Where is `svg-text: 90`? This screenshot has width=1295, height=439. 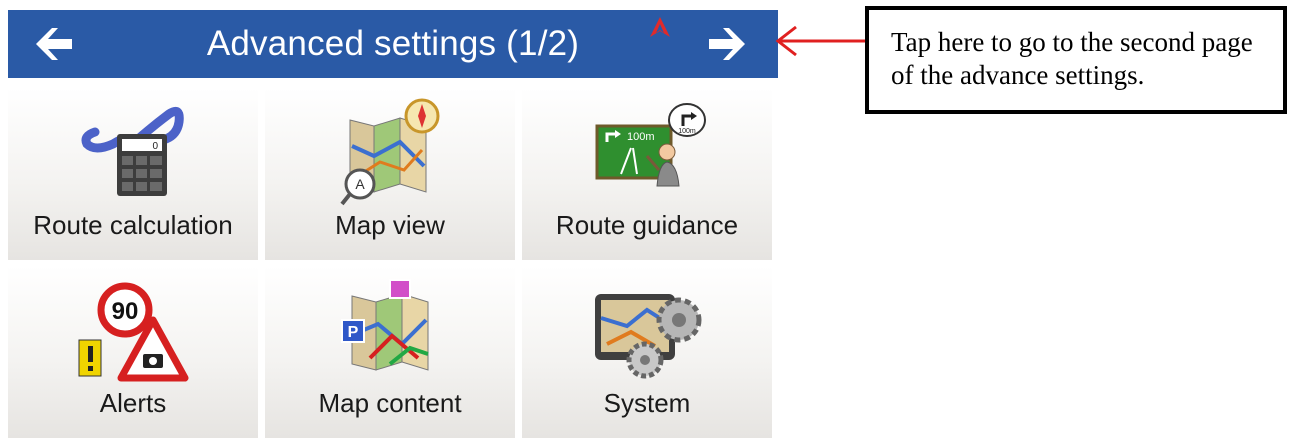 svg-text: 90 is located at coordinates (125, 311).